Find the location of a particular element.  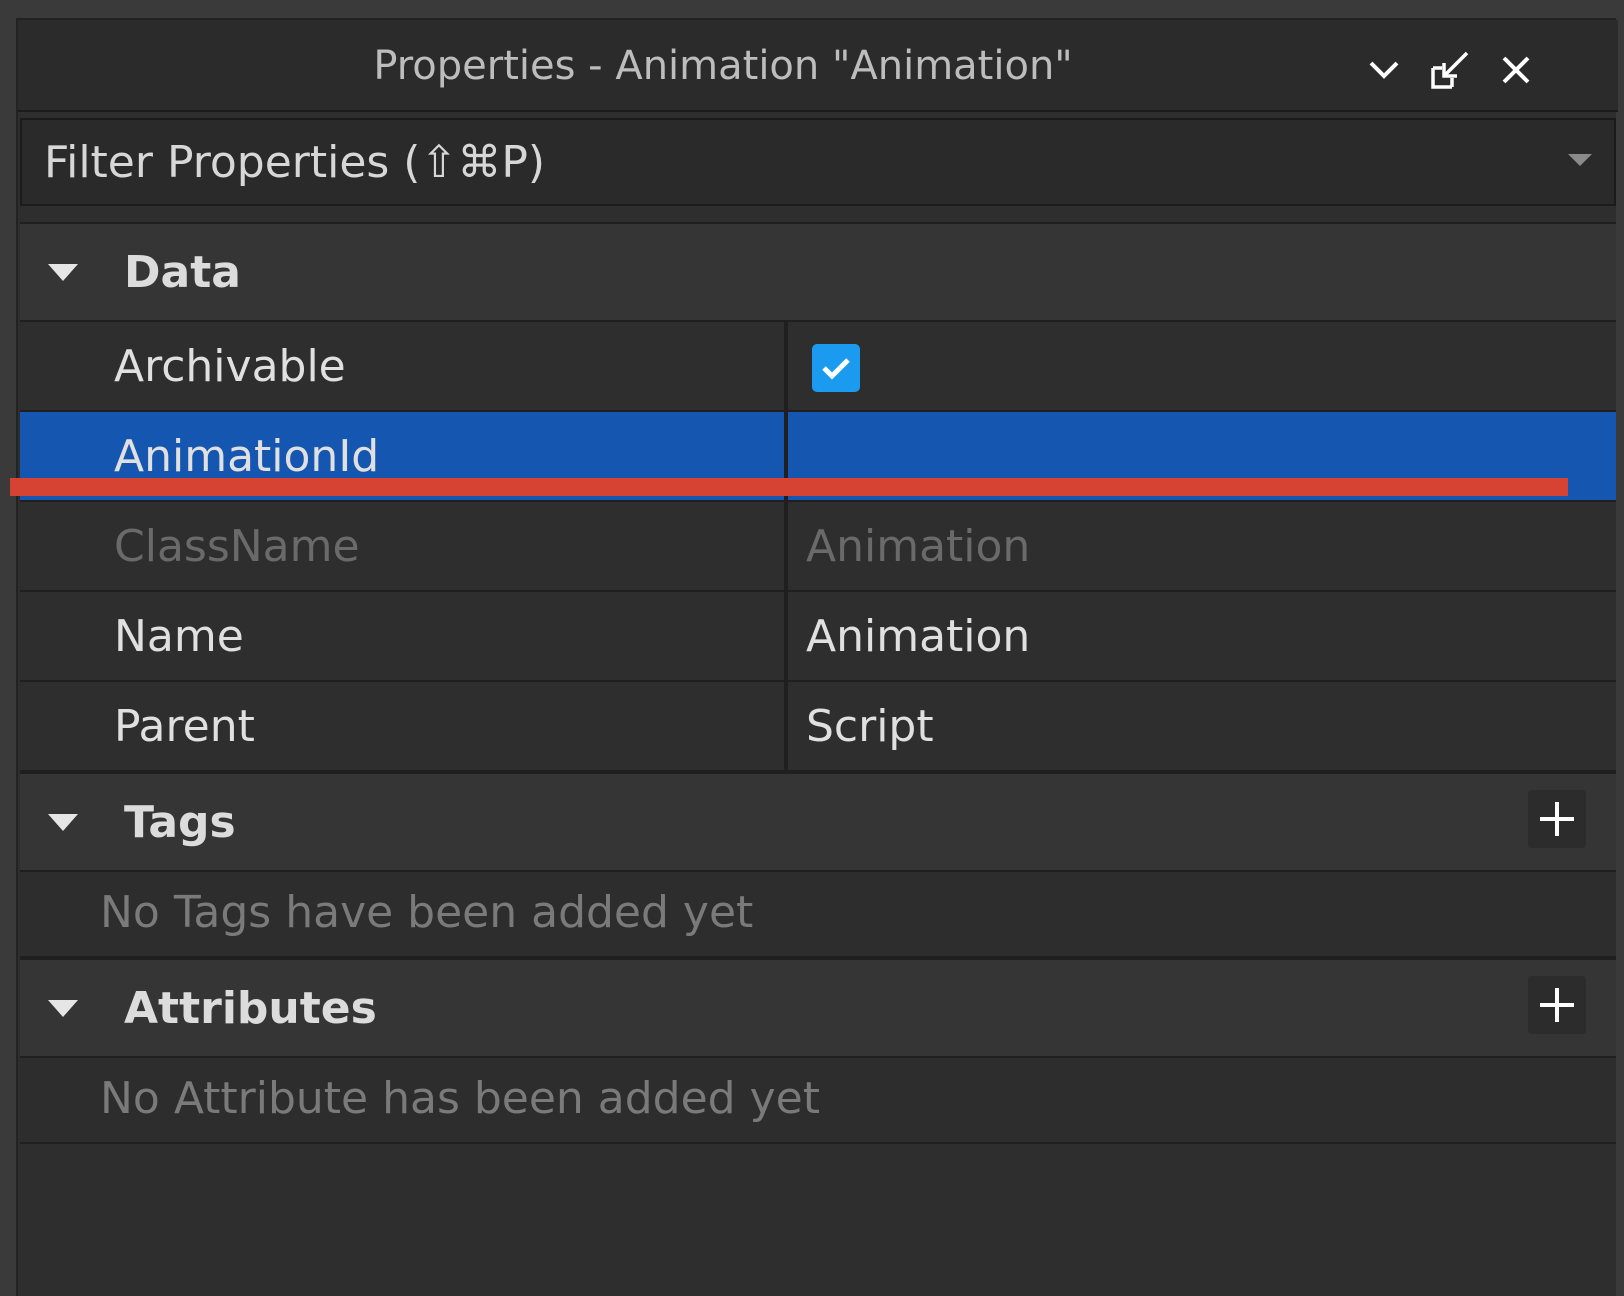

close-icon is located at coordinates (1516, 70).